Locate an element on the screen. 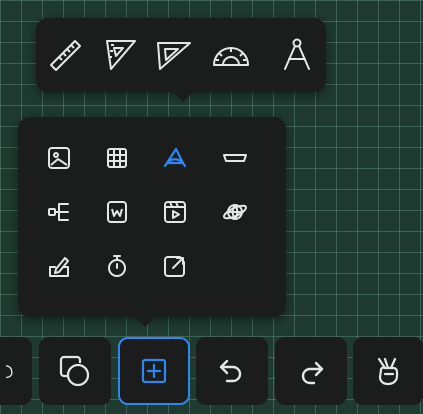  insert-timer-button is located at coordinates (117, 266).